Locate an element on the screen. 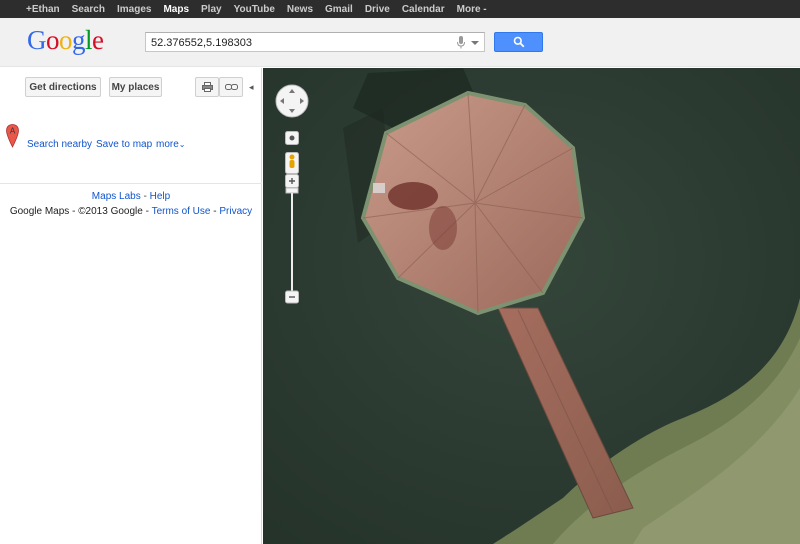 The width and height of the screenshot is (800, 544). my-location-icon is located at coordinates (292, 138).